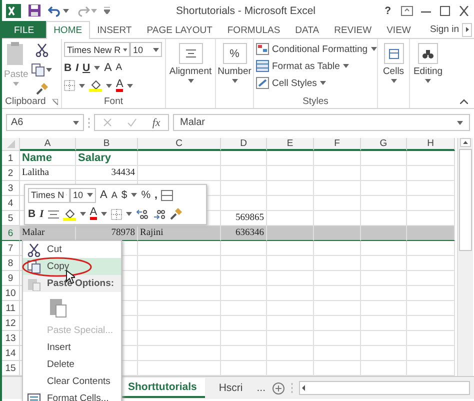 This screenshot has width=474, height=401. Describe the element at coordinates (11, 263) in the screenshot. I see `row-header: 8` at that location.